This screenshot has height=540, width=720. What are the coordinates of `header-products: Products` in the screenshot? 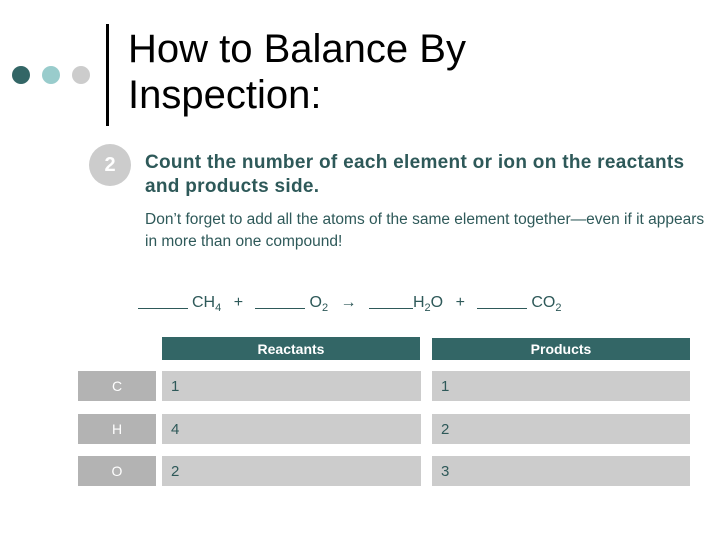 It's located at (561, 349).